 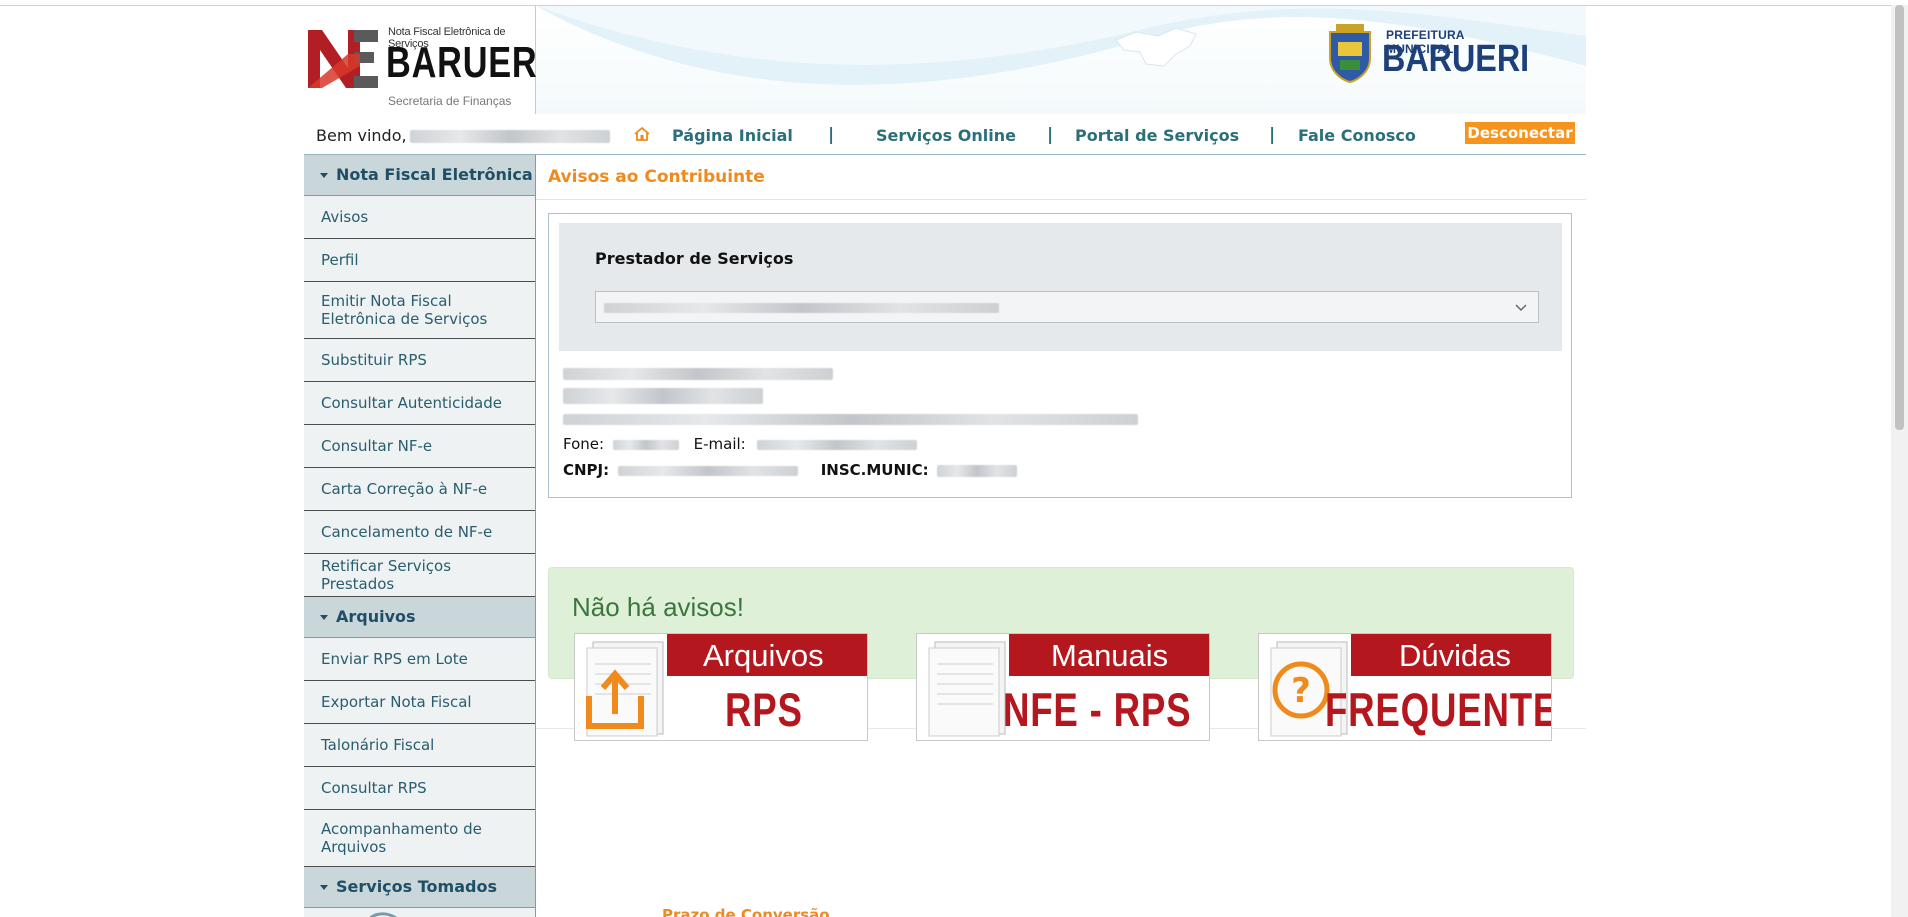 What do you see at coordinates (721, 687) in the screenshot?
I see `arquivos-rps-tile: Arquivos RPS` at bounding box center [721, 687].